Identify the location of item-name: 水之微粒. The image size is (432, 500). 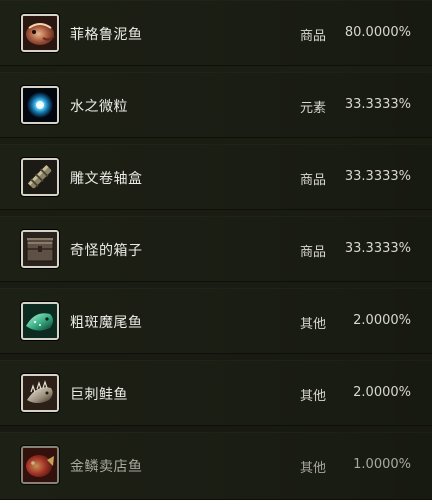
(99, 107).